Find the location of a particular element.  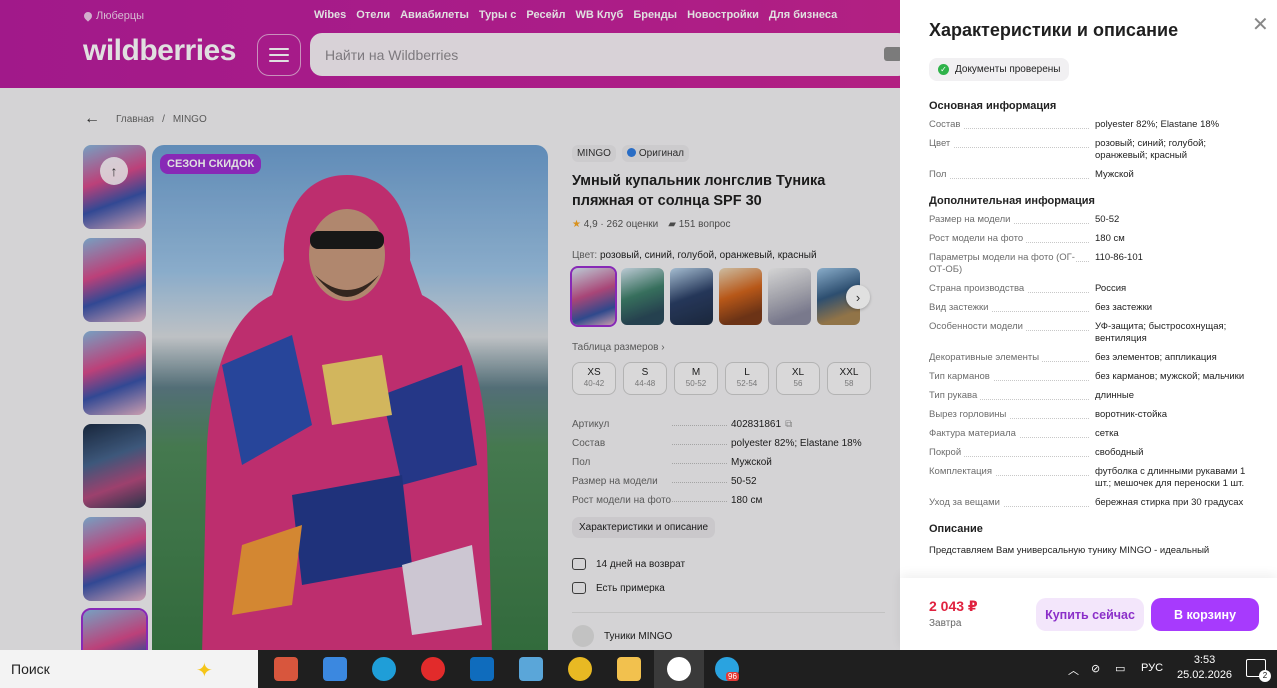

logo: wildberries is located at coordinates (159, 51).